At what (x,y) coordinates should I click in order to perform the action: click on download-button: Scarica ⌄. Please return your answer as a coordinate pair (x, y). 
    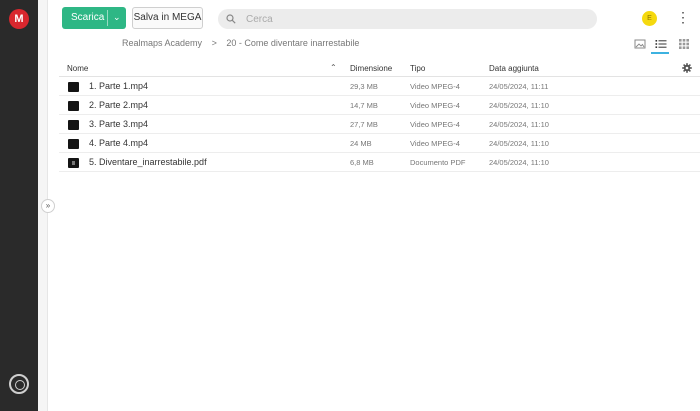
    Looking at the image, I should click on (94, 18).